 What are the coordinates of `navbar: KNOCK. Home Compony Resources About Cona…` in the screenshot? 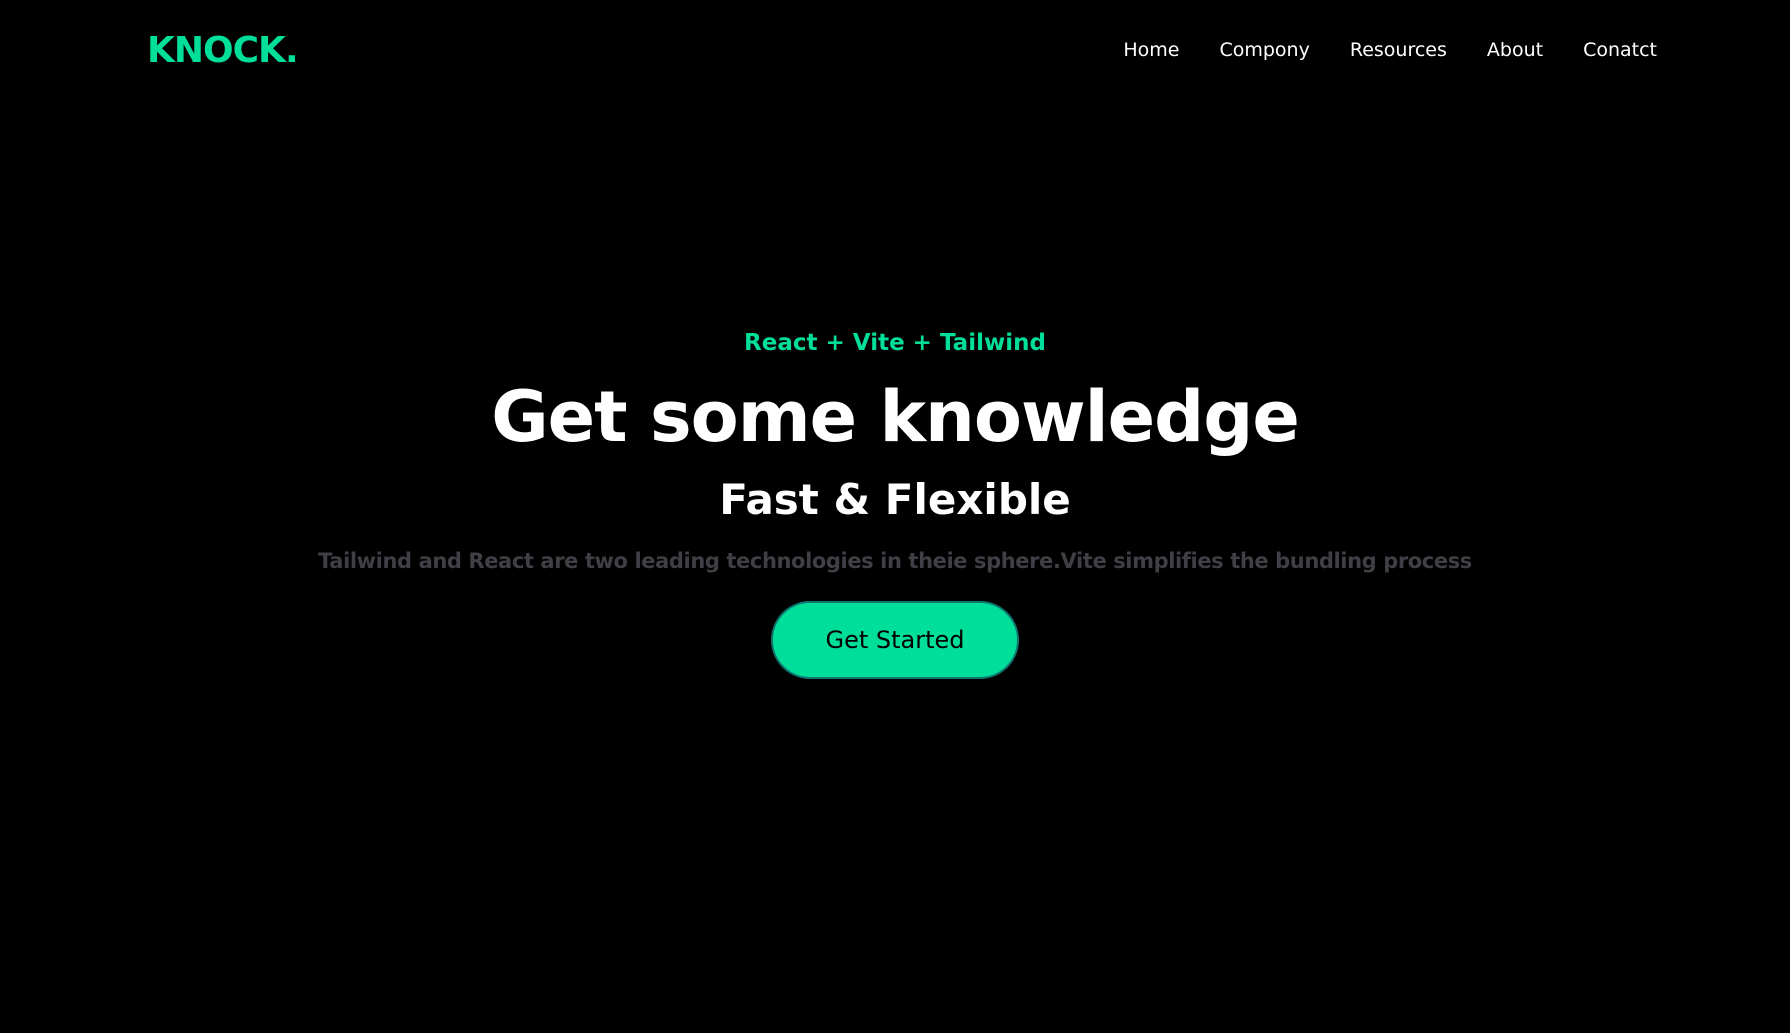 It's located at (895, 50).